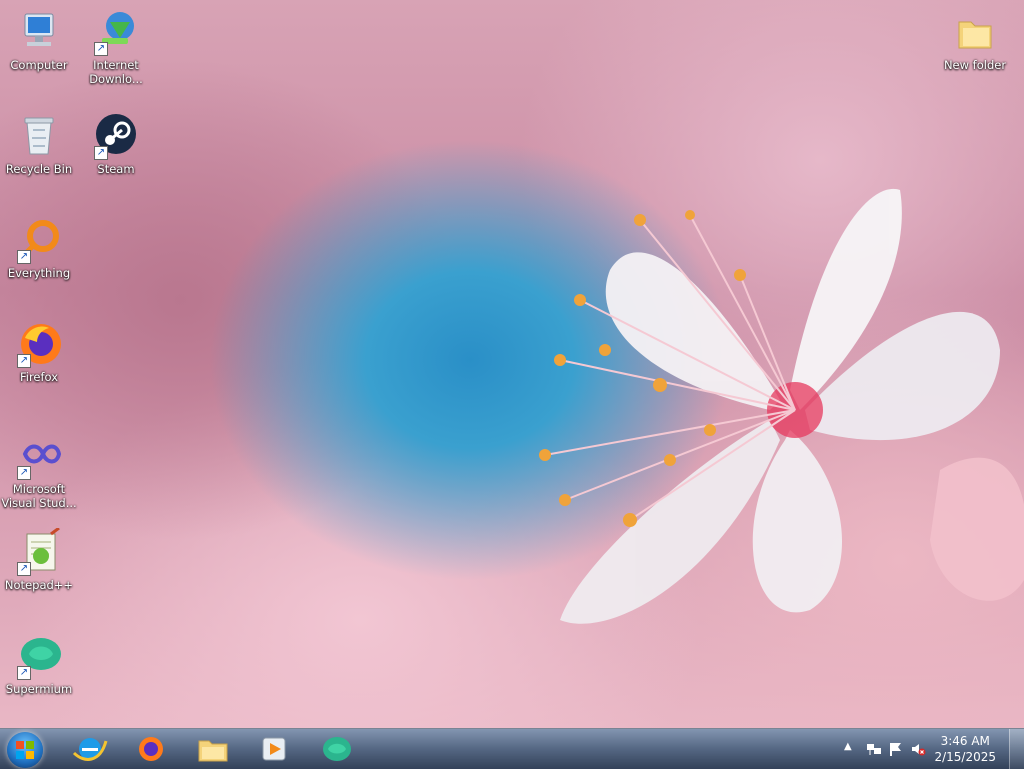 This screenshot has height=769, width=1024. Describe the element at coordinates (975, 32) in the screenshot. I see `folder-icon` at that location.